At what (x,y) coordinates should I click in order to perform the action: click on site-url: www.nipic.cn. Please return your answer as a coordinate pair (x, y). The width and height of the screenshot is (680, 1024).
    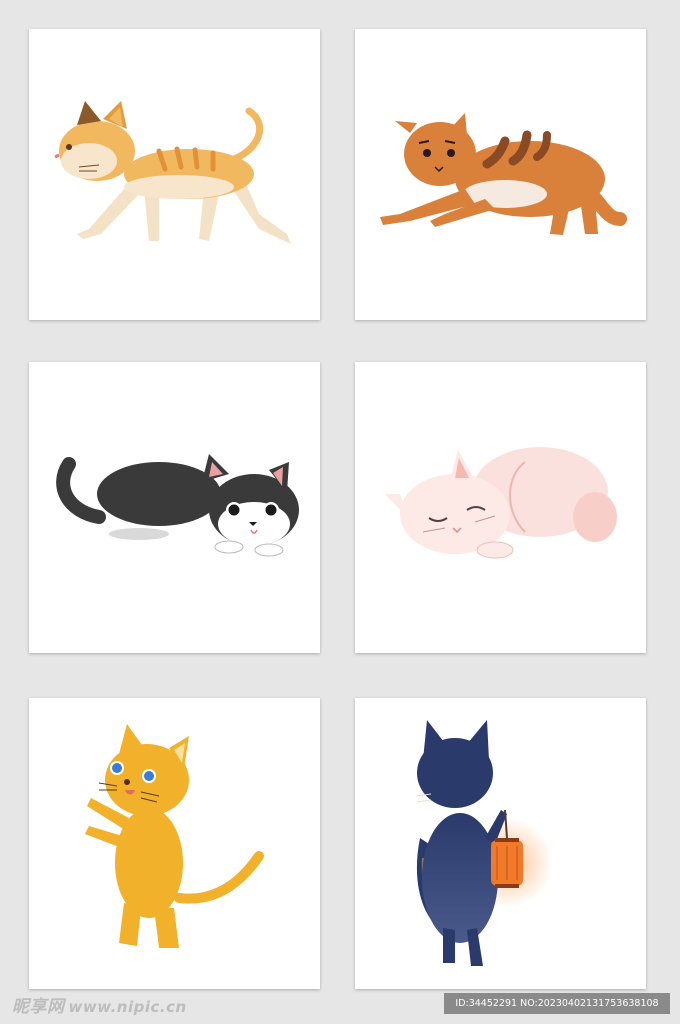
    Looking at the image, I should click on (127, 1007).